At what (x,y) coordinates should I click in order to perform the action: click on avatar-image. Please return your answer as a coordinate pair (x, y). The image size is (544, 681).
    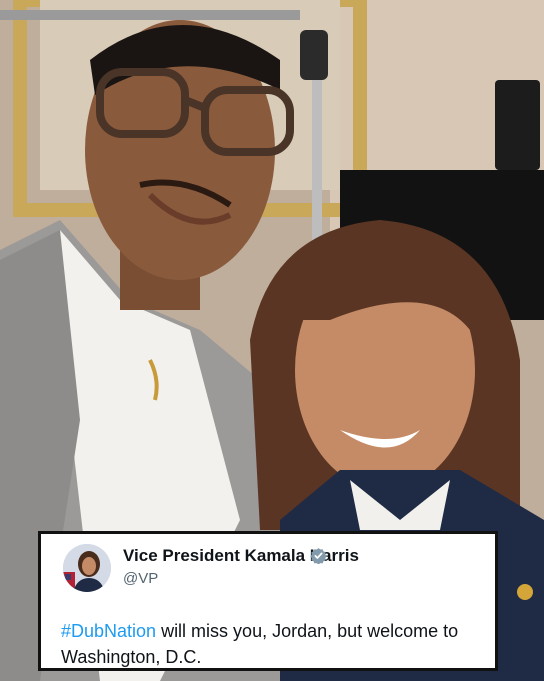
    Looking at the image, I should click on (87, 568).